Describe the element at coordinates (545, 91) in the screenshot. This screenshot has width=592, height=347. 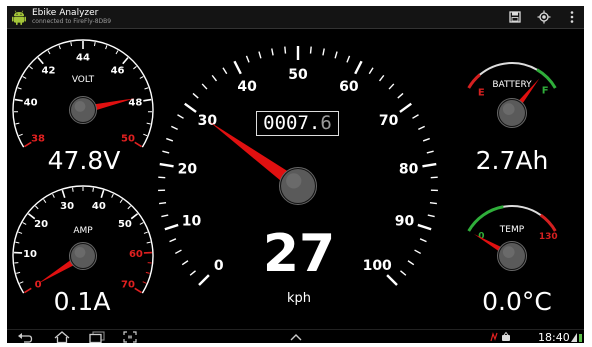
I see `battery-full-mark: F` at that location.